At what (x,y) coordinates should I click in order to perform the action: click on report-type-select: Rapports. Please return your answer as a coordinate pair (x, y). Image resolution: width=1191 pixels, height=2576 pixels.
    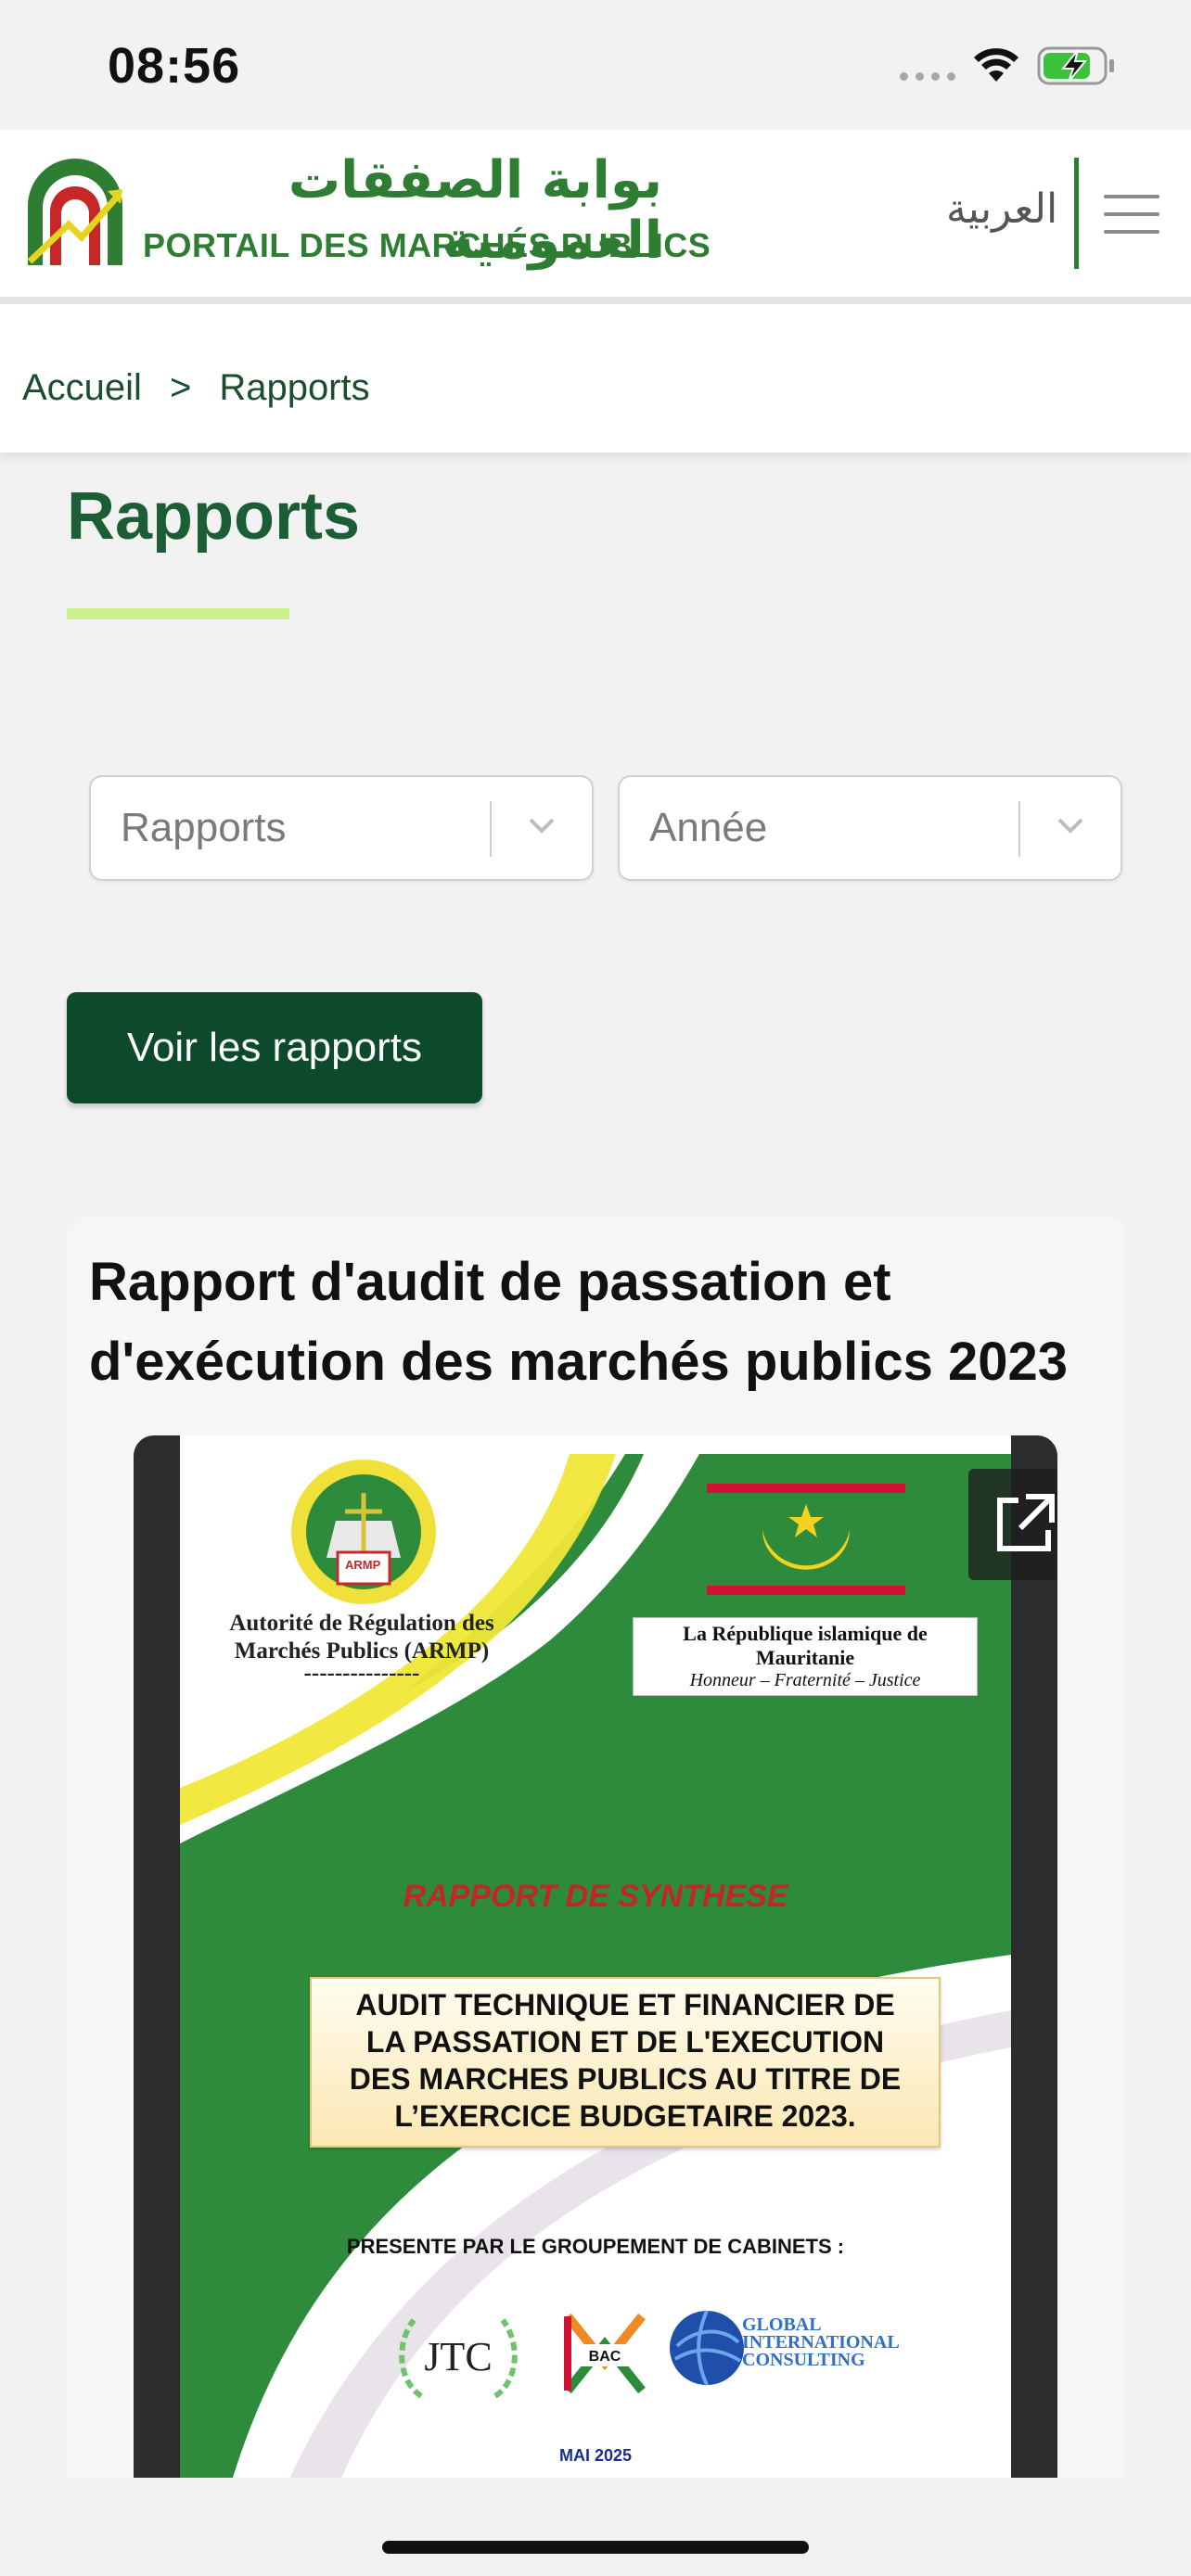
    Looking at the image, I should click on (341, 828).